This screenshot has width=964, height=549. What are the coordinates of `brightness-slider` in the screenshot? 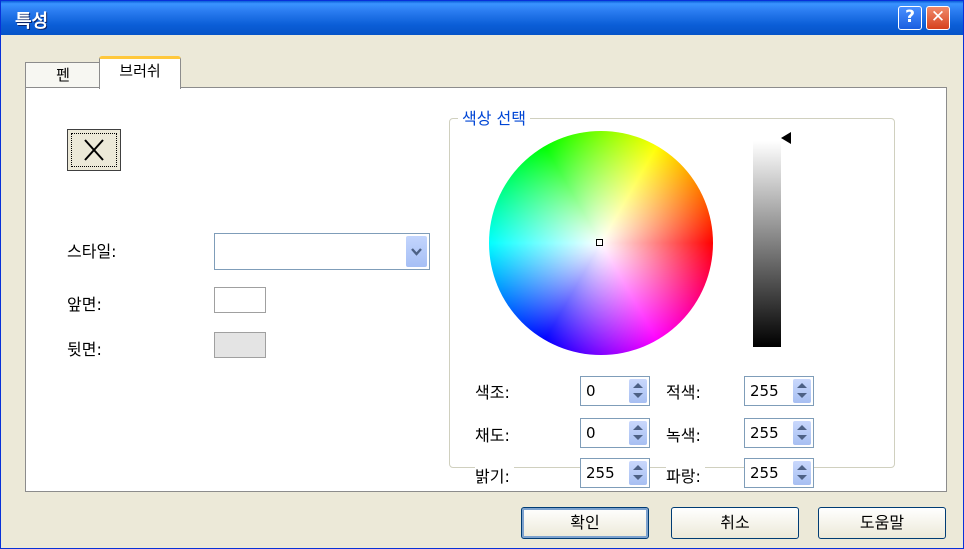 It's located at (767, 244).